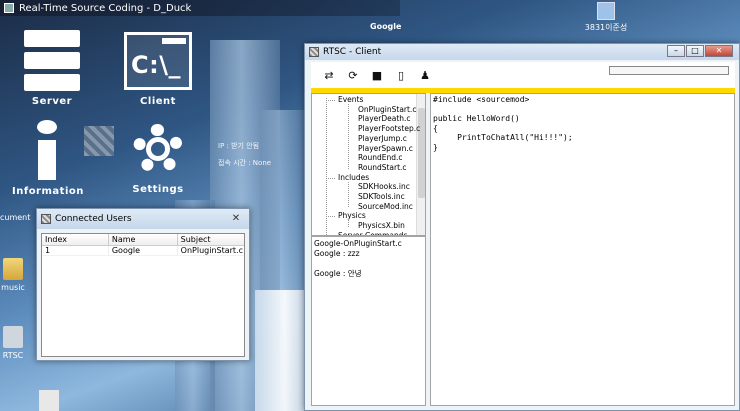 The height and width of the screenshot is (411, 740). Describe the element at coordinates (352, 52) in the screenshot. I see `window-title: RTSC - Client` at that location.